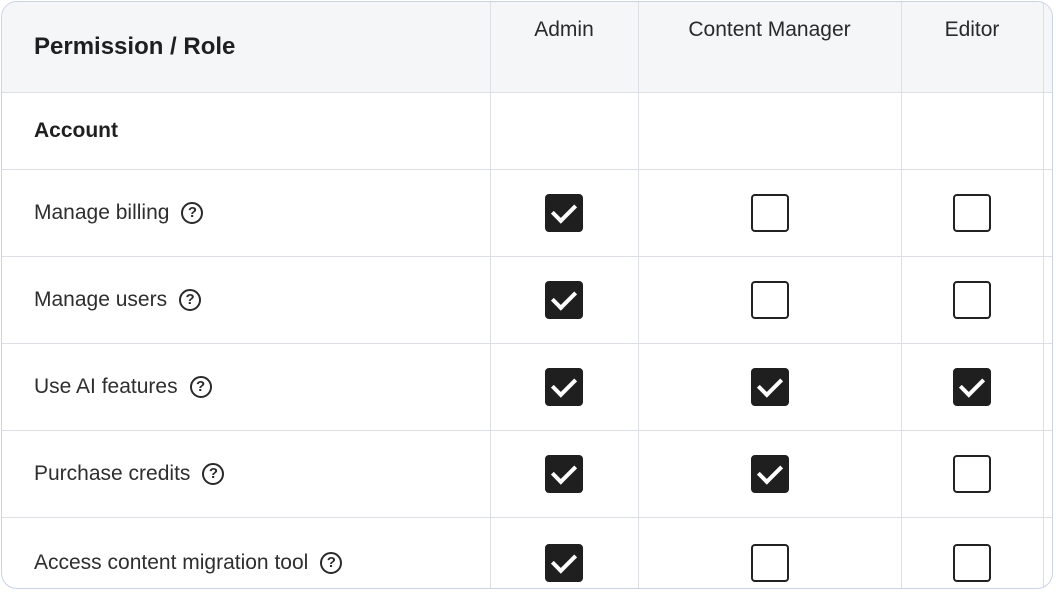 The width and height of the screenshot is (1056, 592). I want to click on section-row-account: Account, so click(527, 131).